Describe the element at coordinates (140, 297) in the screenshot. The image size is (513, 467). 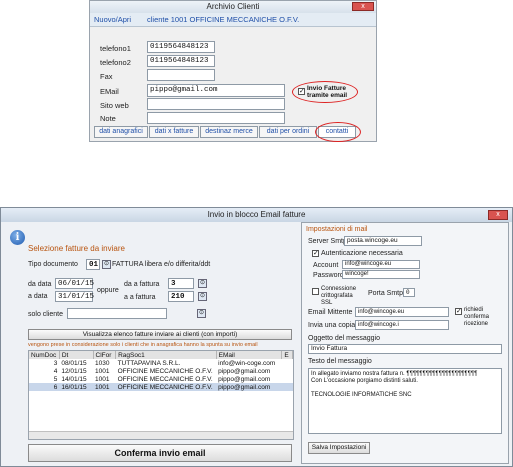
I see `a-fattura-label: a a fattura` at that location.